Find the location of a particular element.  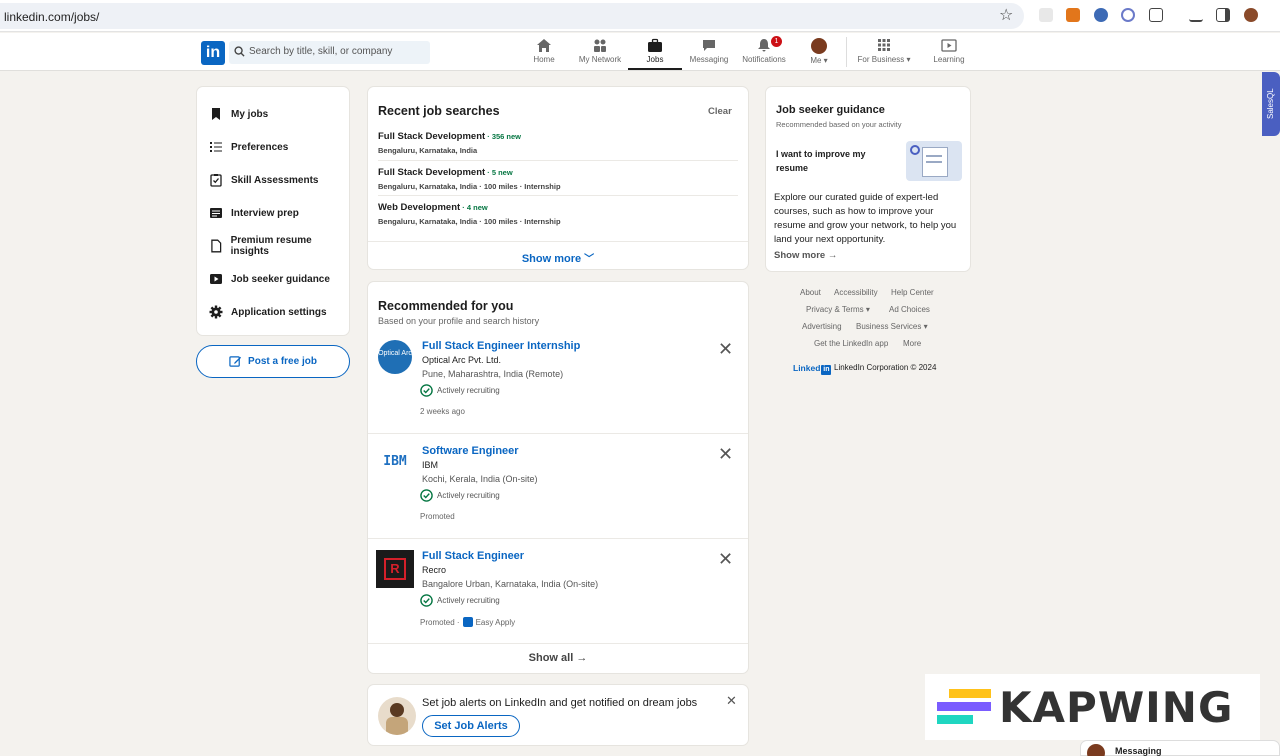

side-panel-icon is located at coordinates (1223, 15).